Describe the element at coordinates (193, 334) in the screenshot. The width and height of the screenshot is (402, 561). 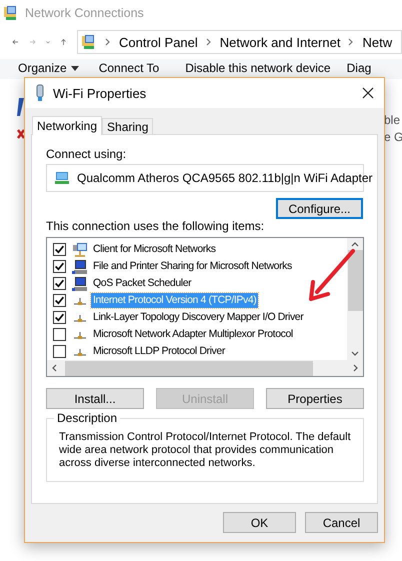
I see `list-item: Microsoft Network Adapter Multiplexor Protocol` at that location.